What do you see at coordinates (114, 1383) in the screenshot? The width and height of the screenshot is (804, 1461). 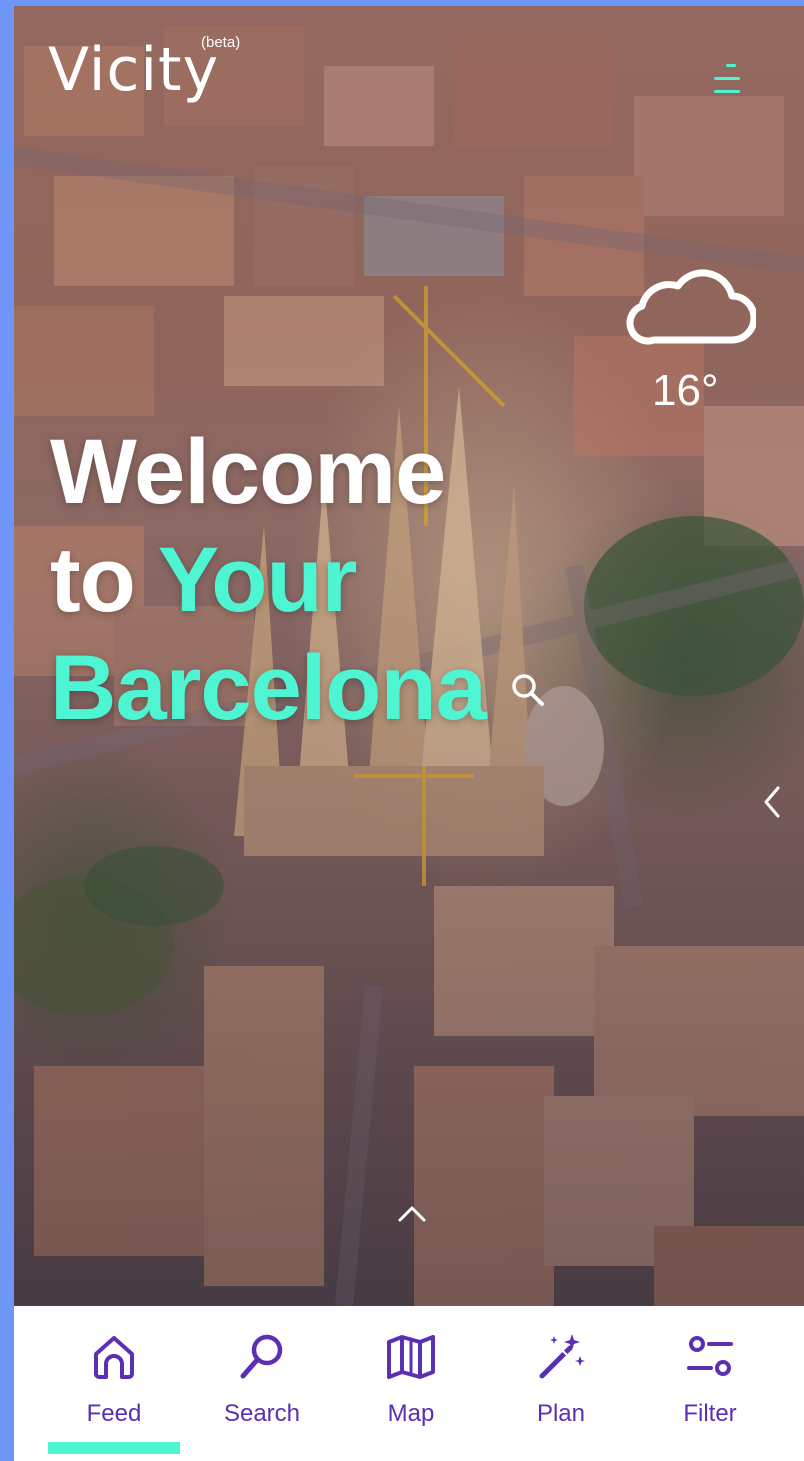 I see `nav-item-feed: Feed` at bounding box center [114, 1383].